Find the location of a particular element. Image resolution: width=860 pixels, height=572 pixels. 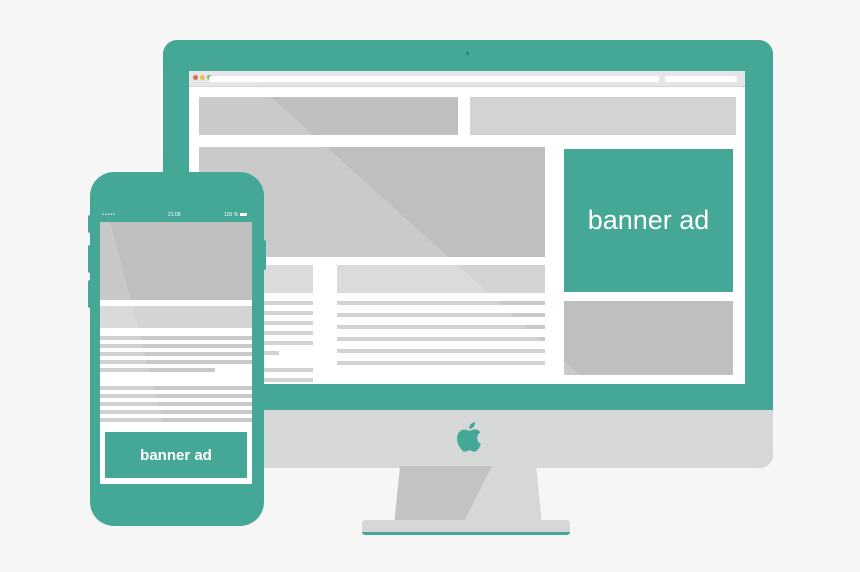

webcam-dot is located at coordinates (467, 53).